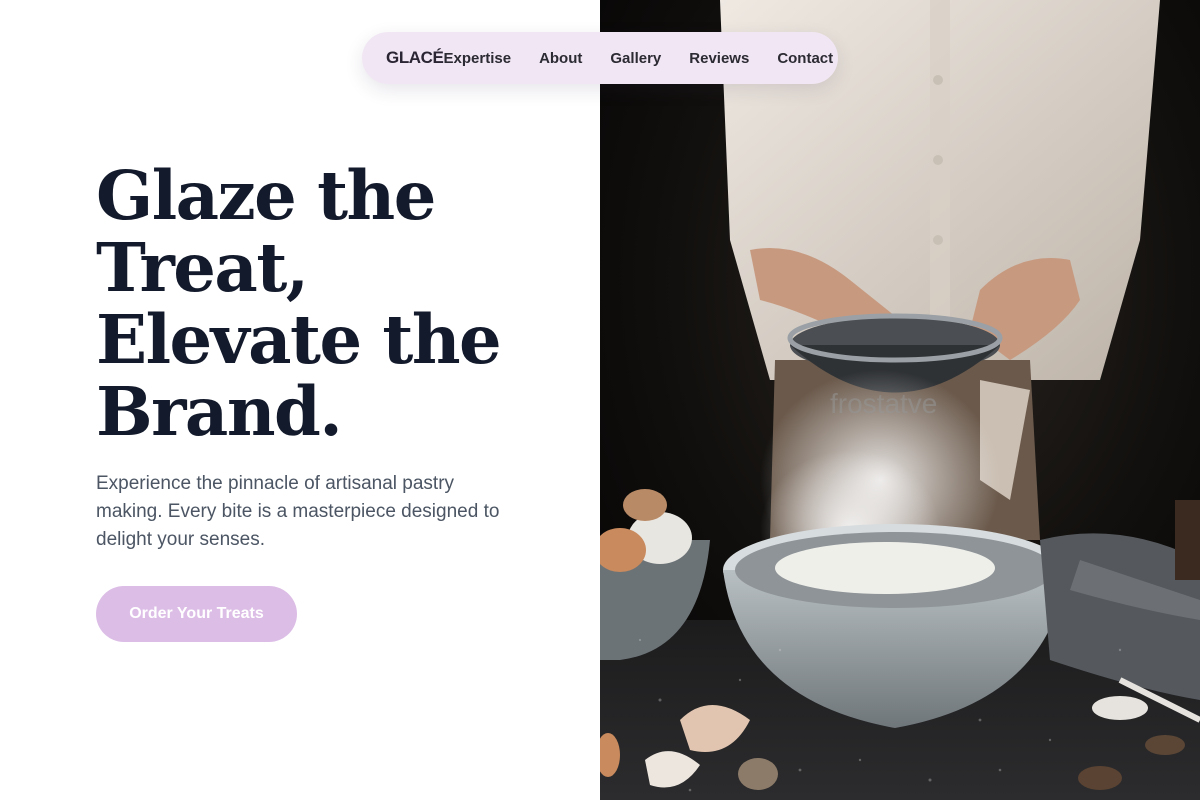 The width and height of the screenshot is (1200, 800). What do you see at coordinates (719, 58) in the screenshot?
I see `nav-link-reviews: Reviews` at bounding box center [719, 58].